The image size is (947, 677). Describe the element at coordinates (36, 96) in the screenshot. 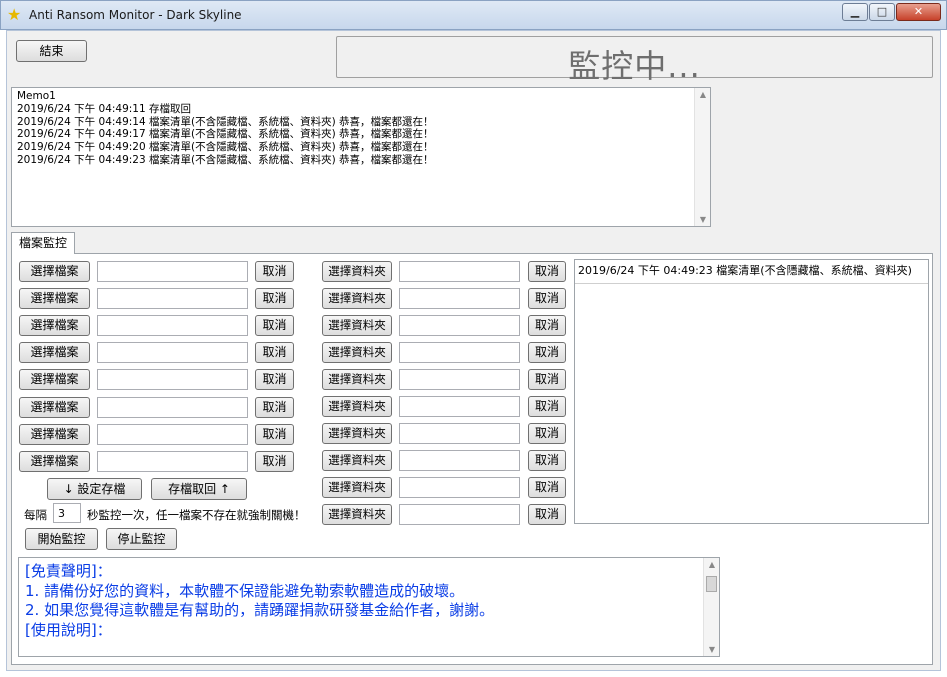

I see `memo-line: Memo1` at that location.